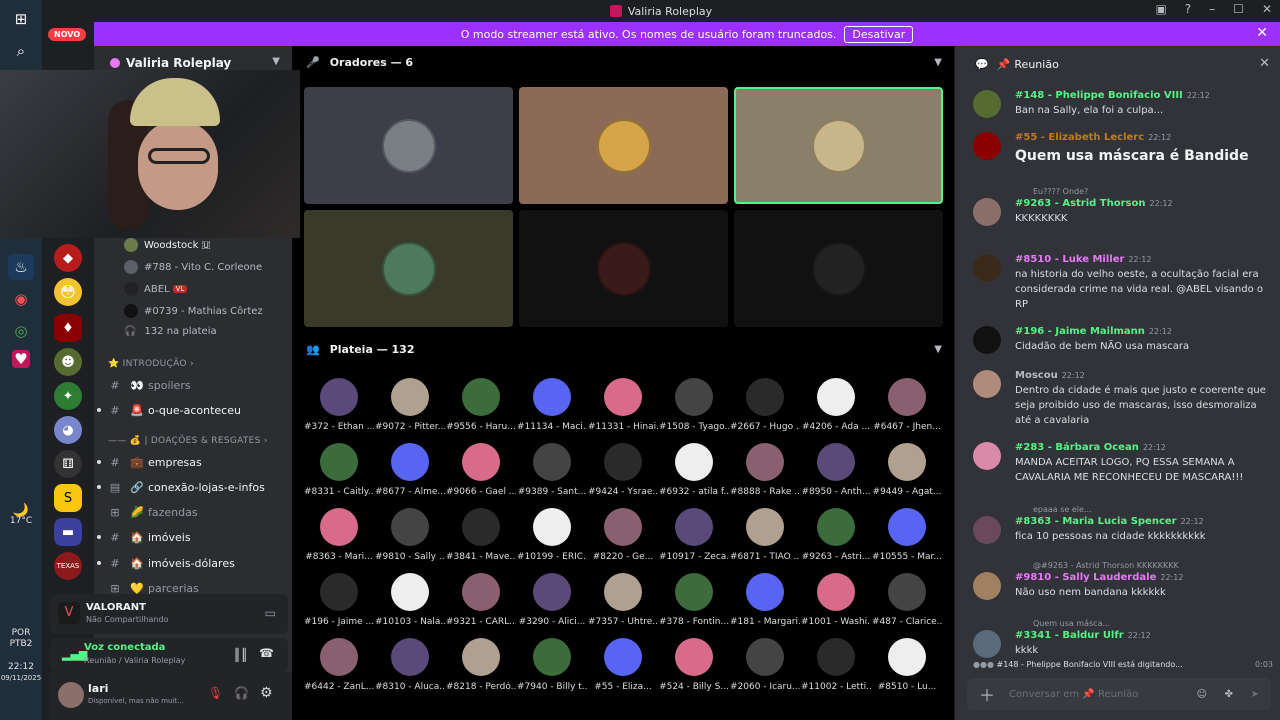 This screenshot has width=1280, height=720. I want to click on server-icon: ◕, so click(68, 430).